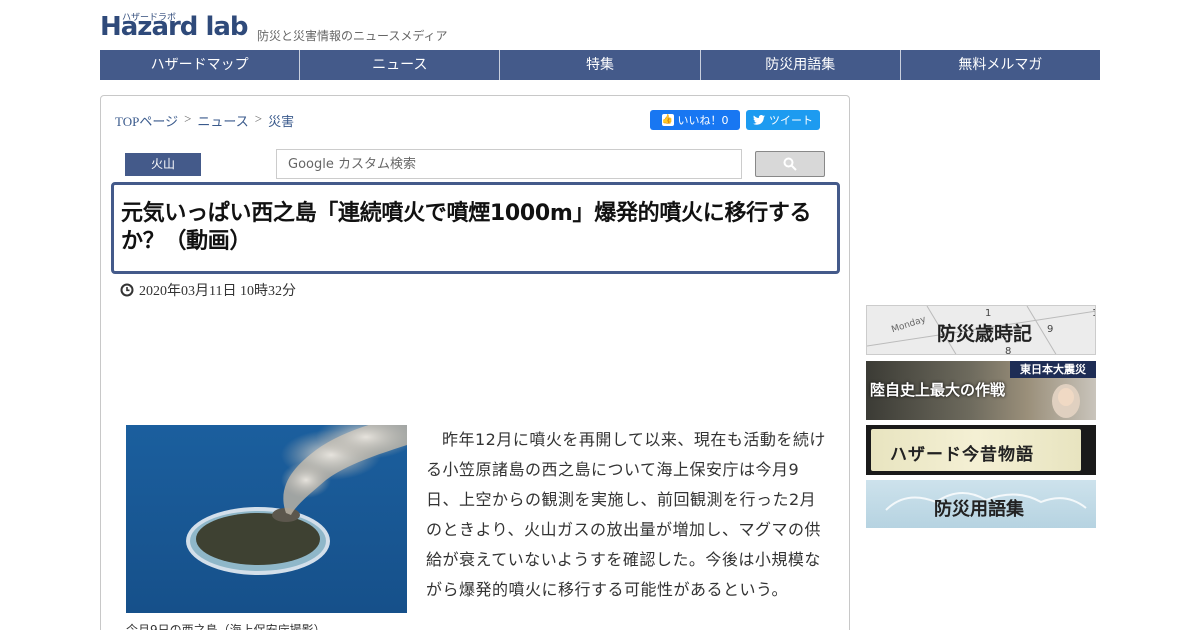 Image resolution: width=1200 pixels, height=630 pixels. I want to click on thumbs-up-icon: 👍, so click(667, 120).